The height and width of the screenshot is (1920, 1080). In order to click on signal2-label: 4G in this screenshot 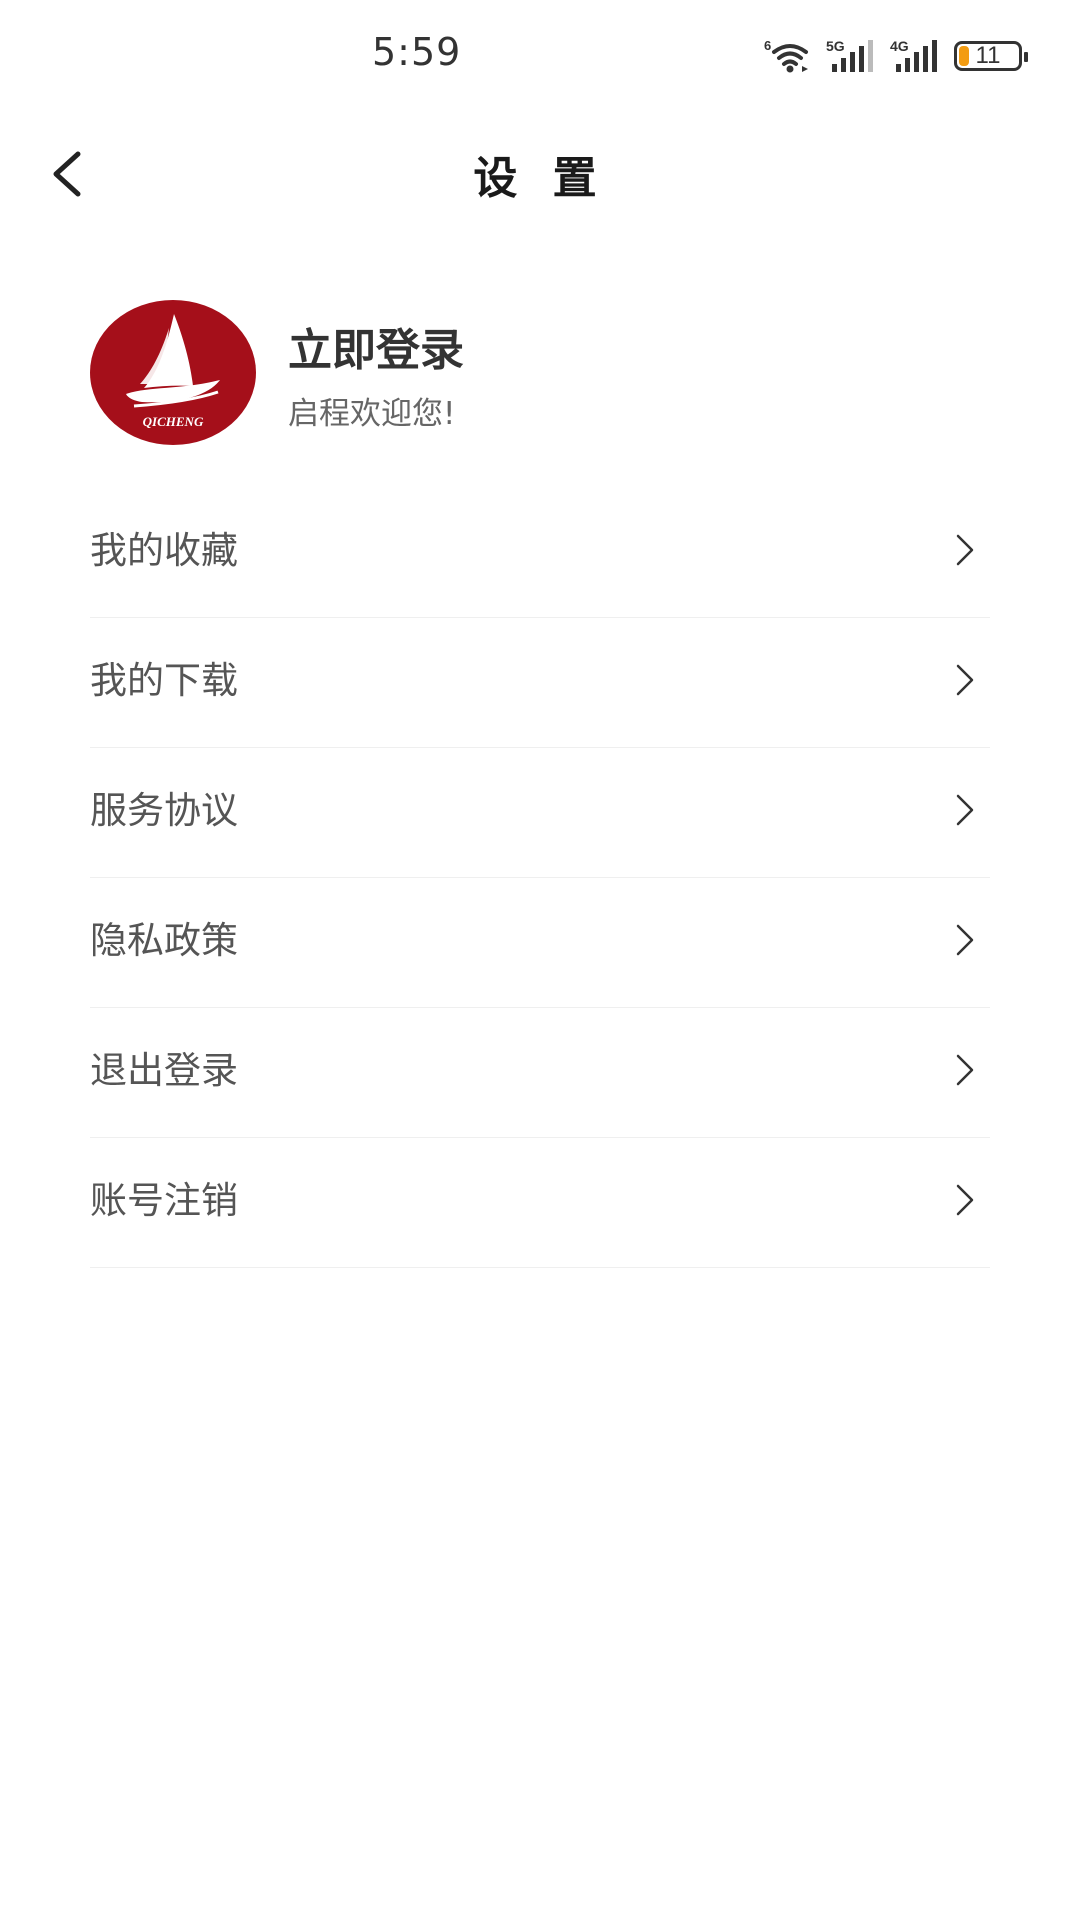, I will do `click(899, 46)`.